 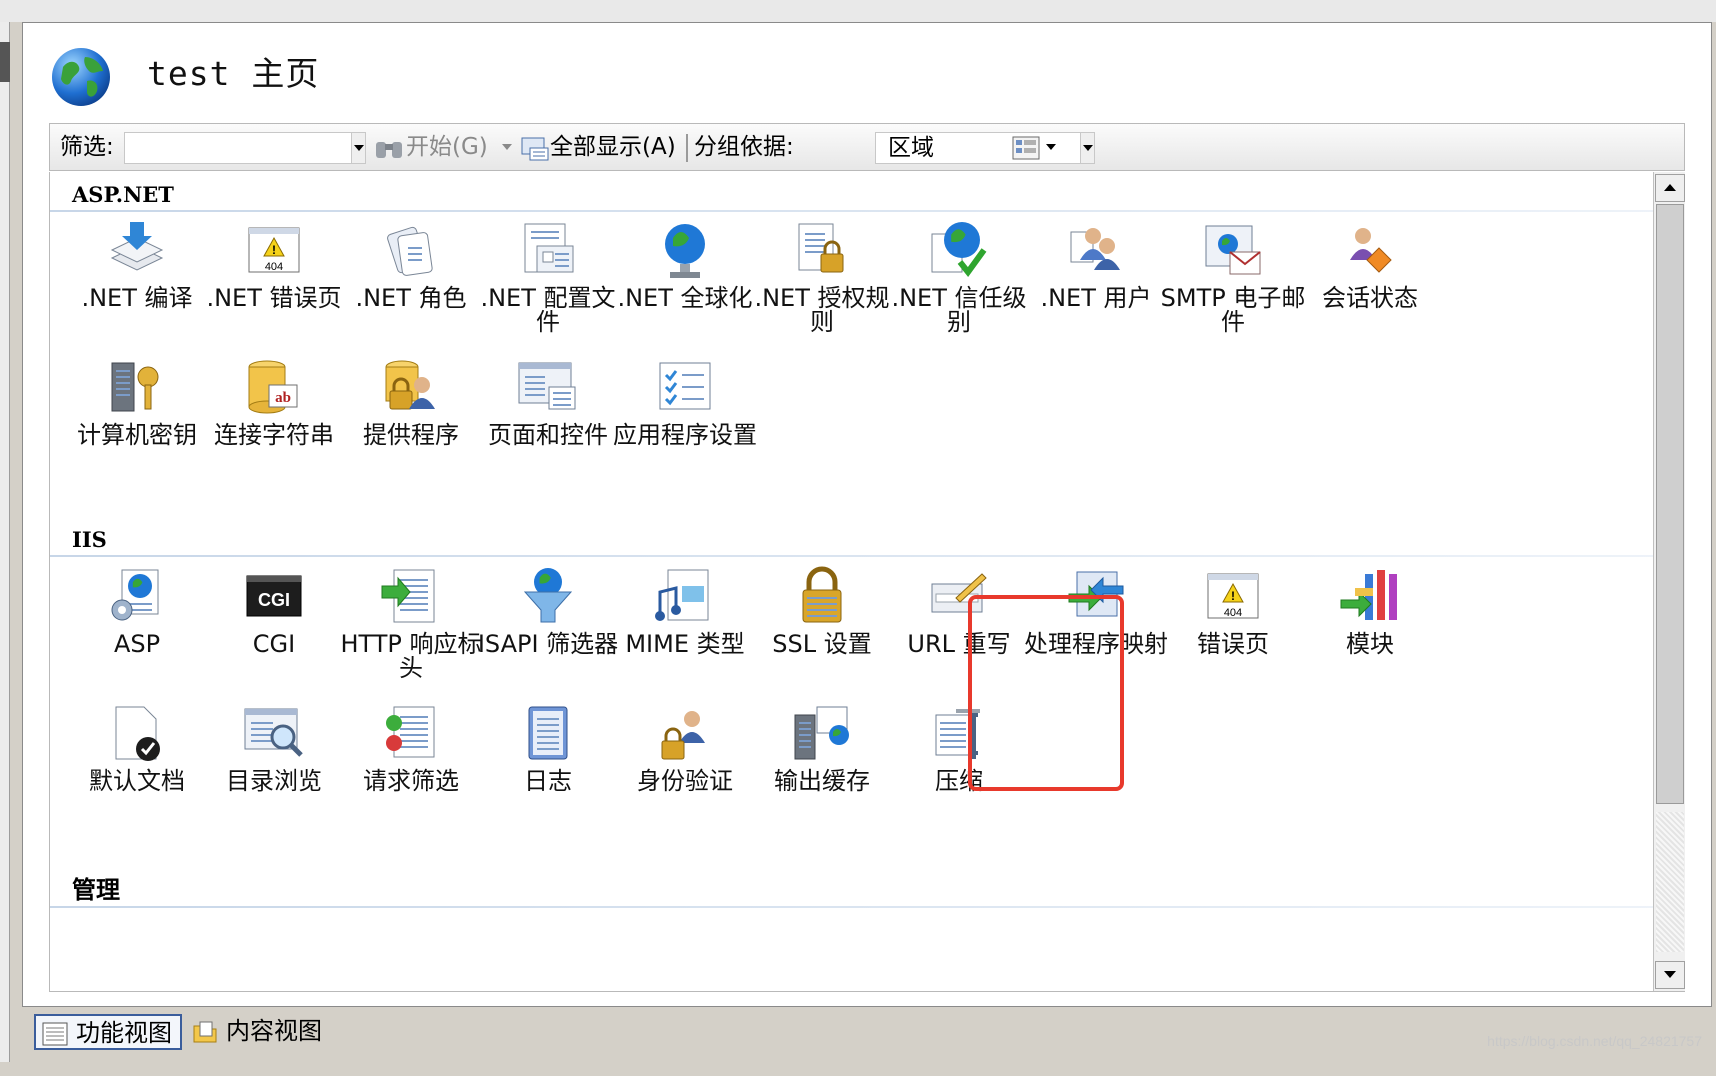 What do you see at coordinates (822, 310) in the screenshot?
I see `feature-label: .NET 授权规则` at bounding box center [822, 310].